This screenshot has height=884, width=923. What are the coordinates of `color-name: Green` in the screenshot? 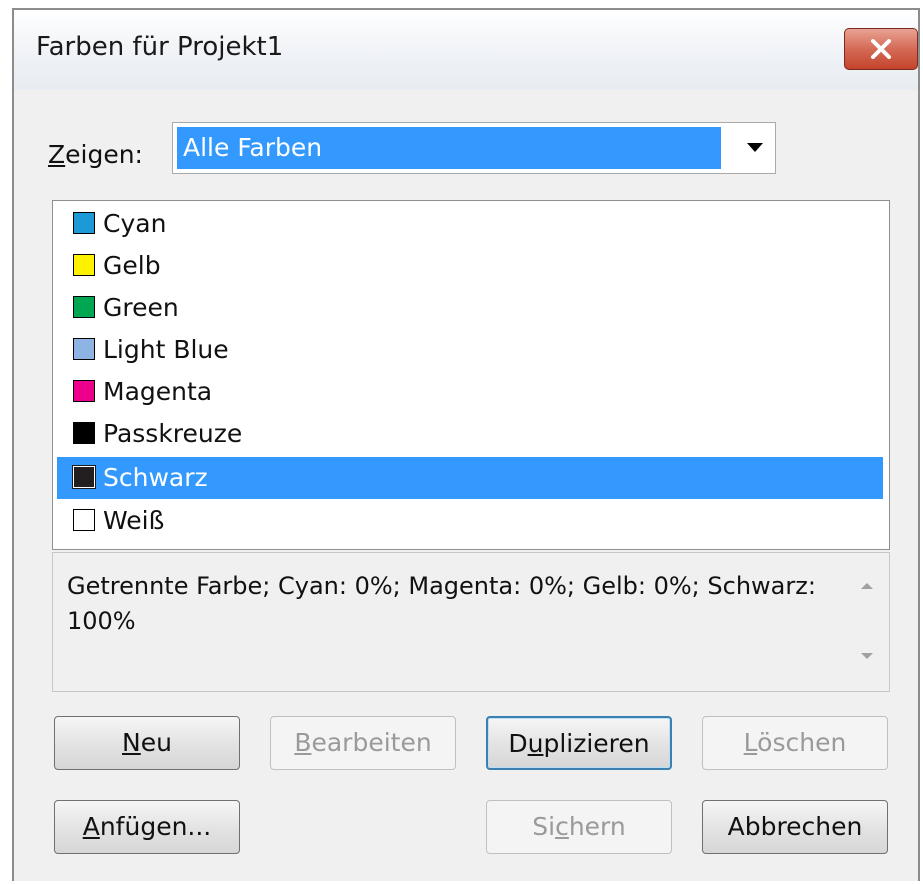 It's located at (141, 307).